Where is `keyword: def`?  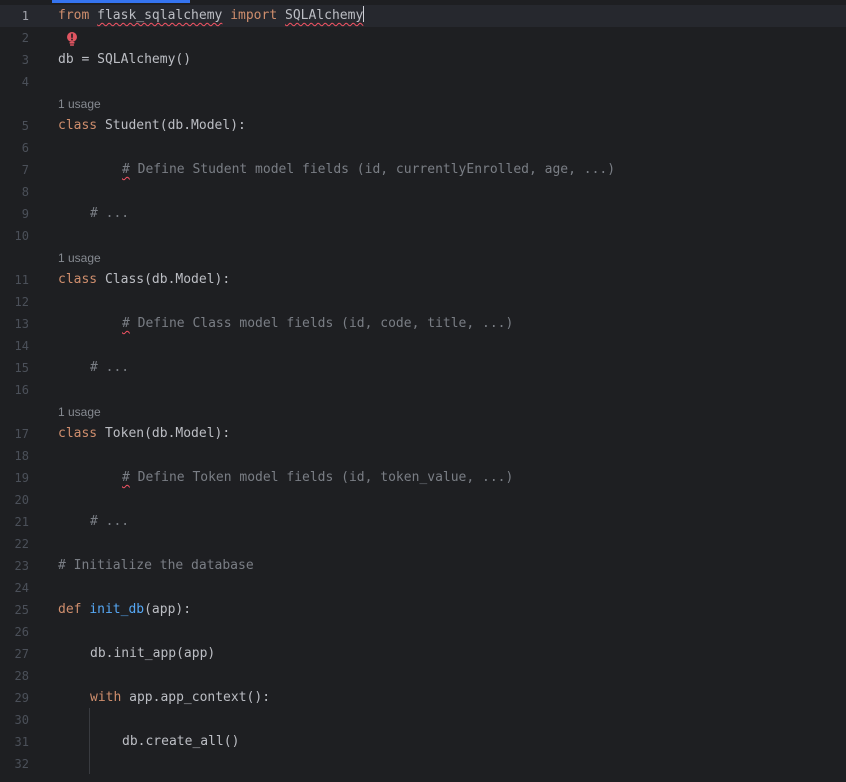 keyword: def is located at coordinates (70, 609).